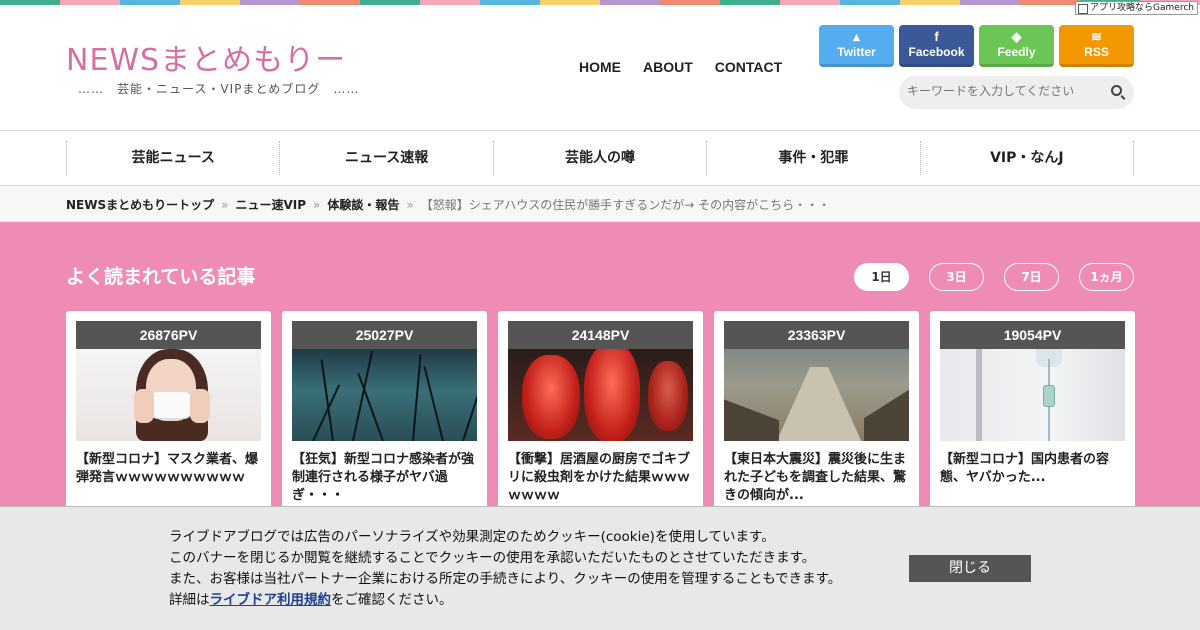 The image size is (1200, 630). I want to click on article-card: 24148PV 【衝撃】居酒屋の厨房でゴキブリに殺虫剤をかけた結果ｗｗｗｗｗｗｗ, so click(600, 411).